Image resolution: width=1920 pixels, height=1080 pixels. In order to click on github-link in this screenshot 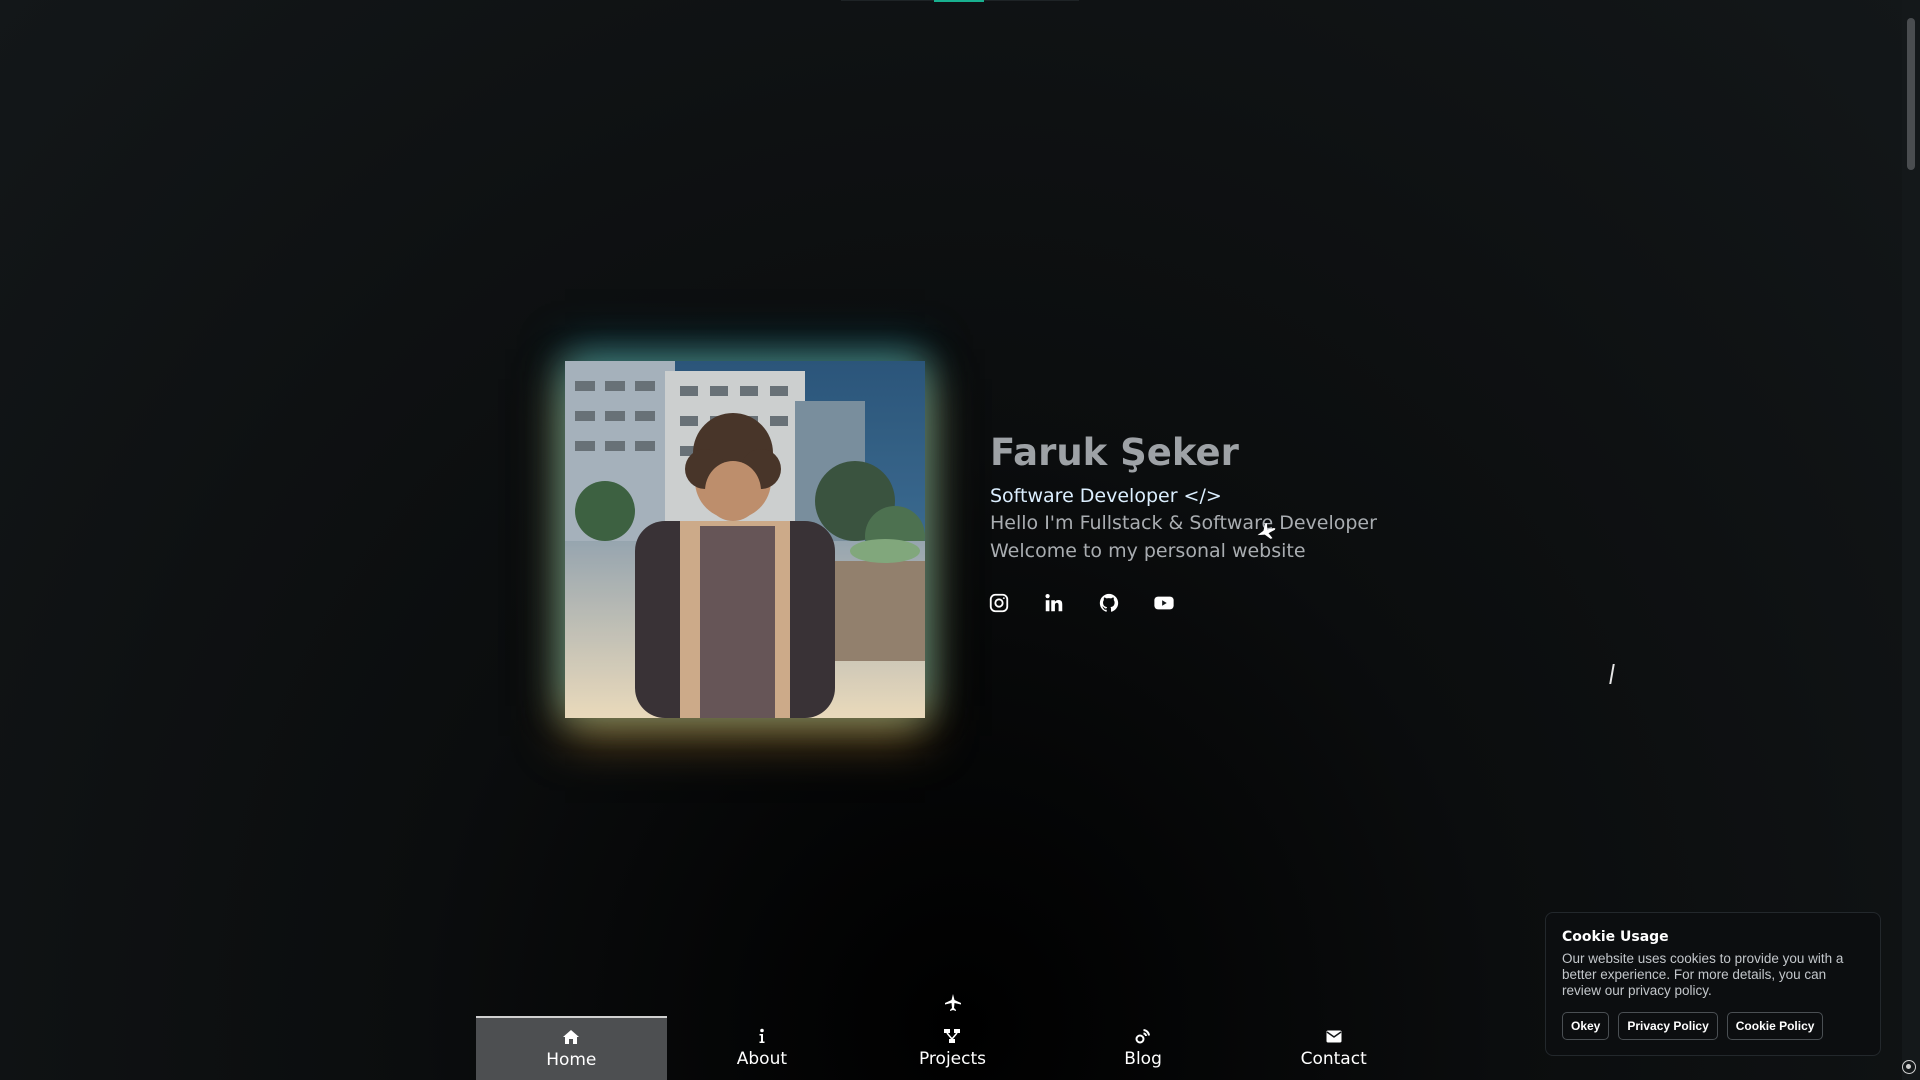, I will do `click(1109, 603)`.